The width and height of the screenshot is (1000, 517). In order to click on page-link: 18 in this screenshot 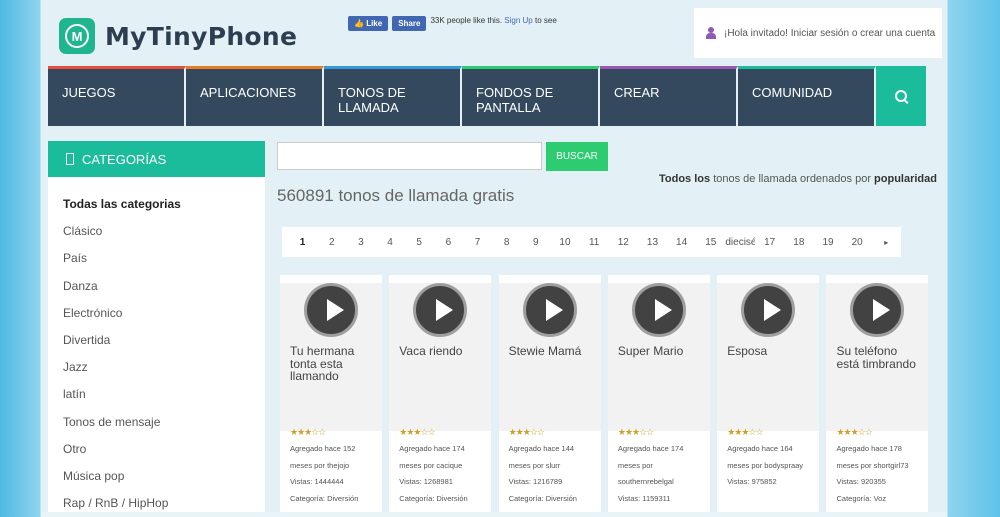, I will do `click(798, 242)`.